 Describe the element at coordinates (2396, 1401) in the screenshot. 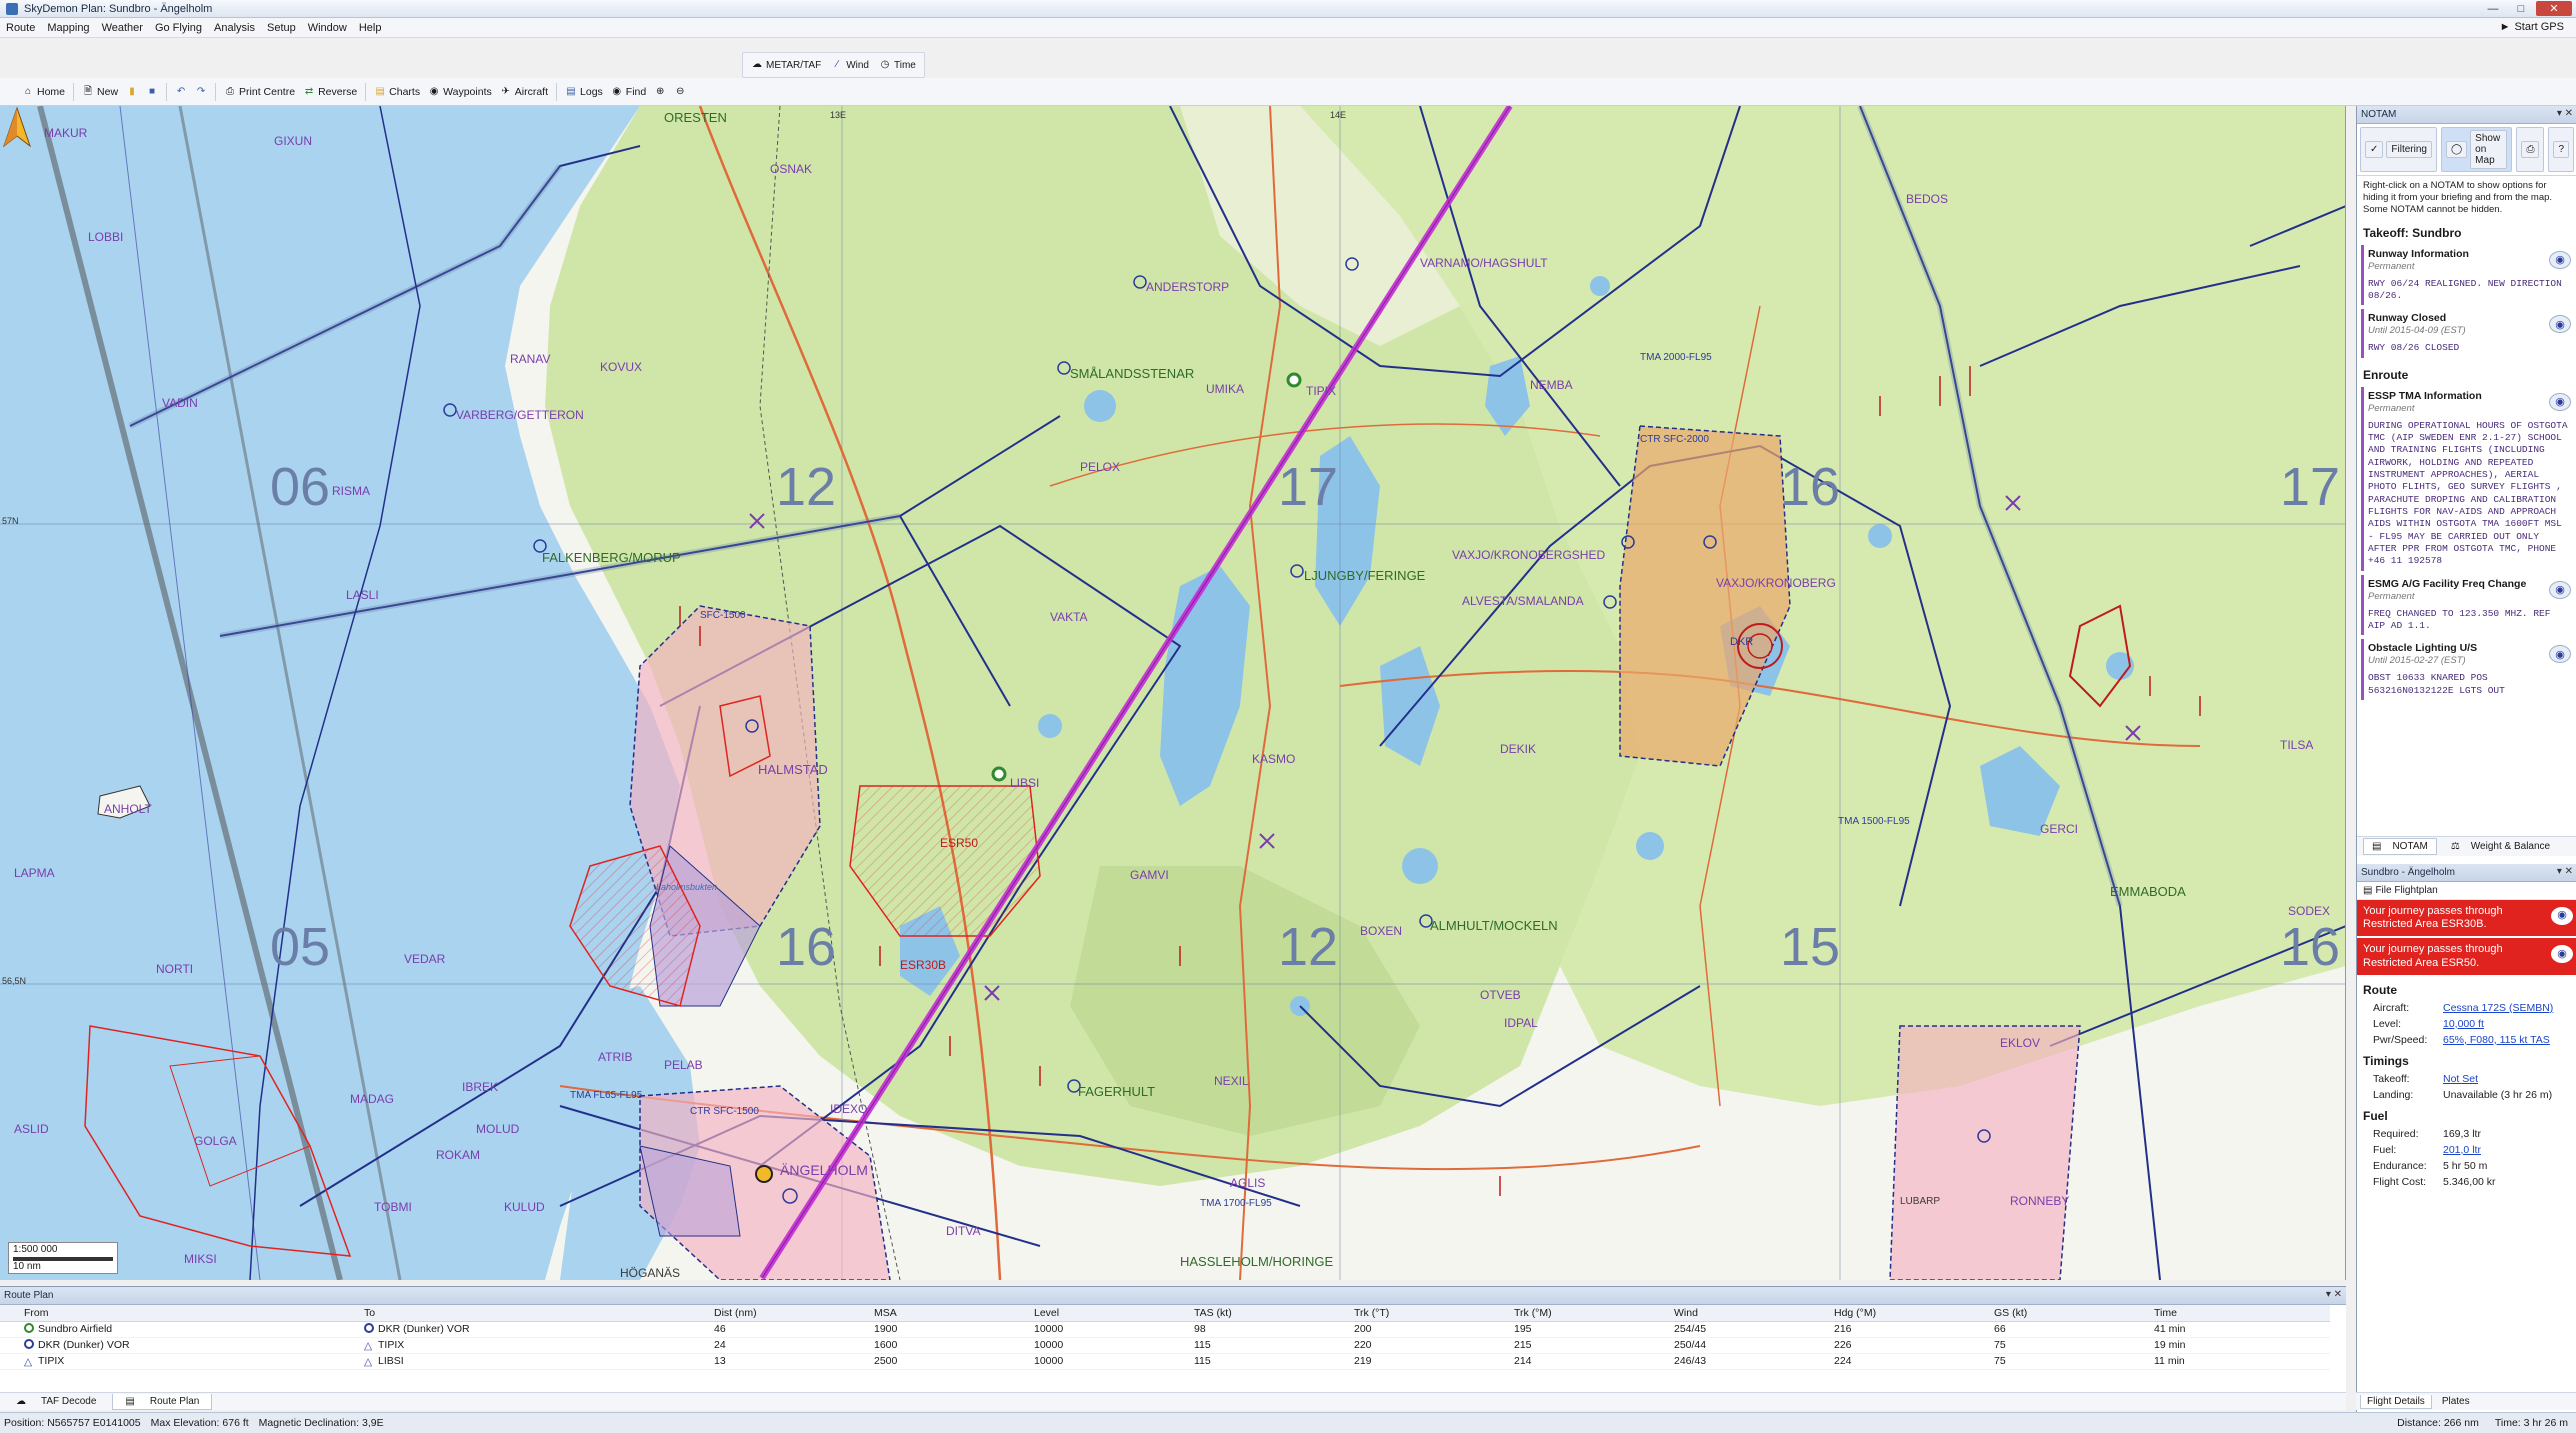

I see `tab-flight-details: Flight Details` at that location.